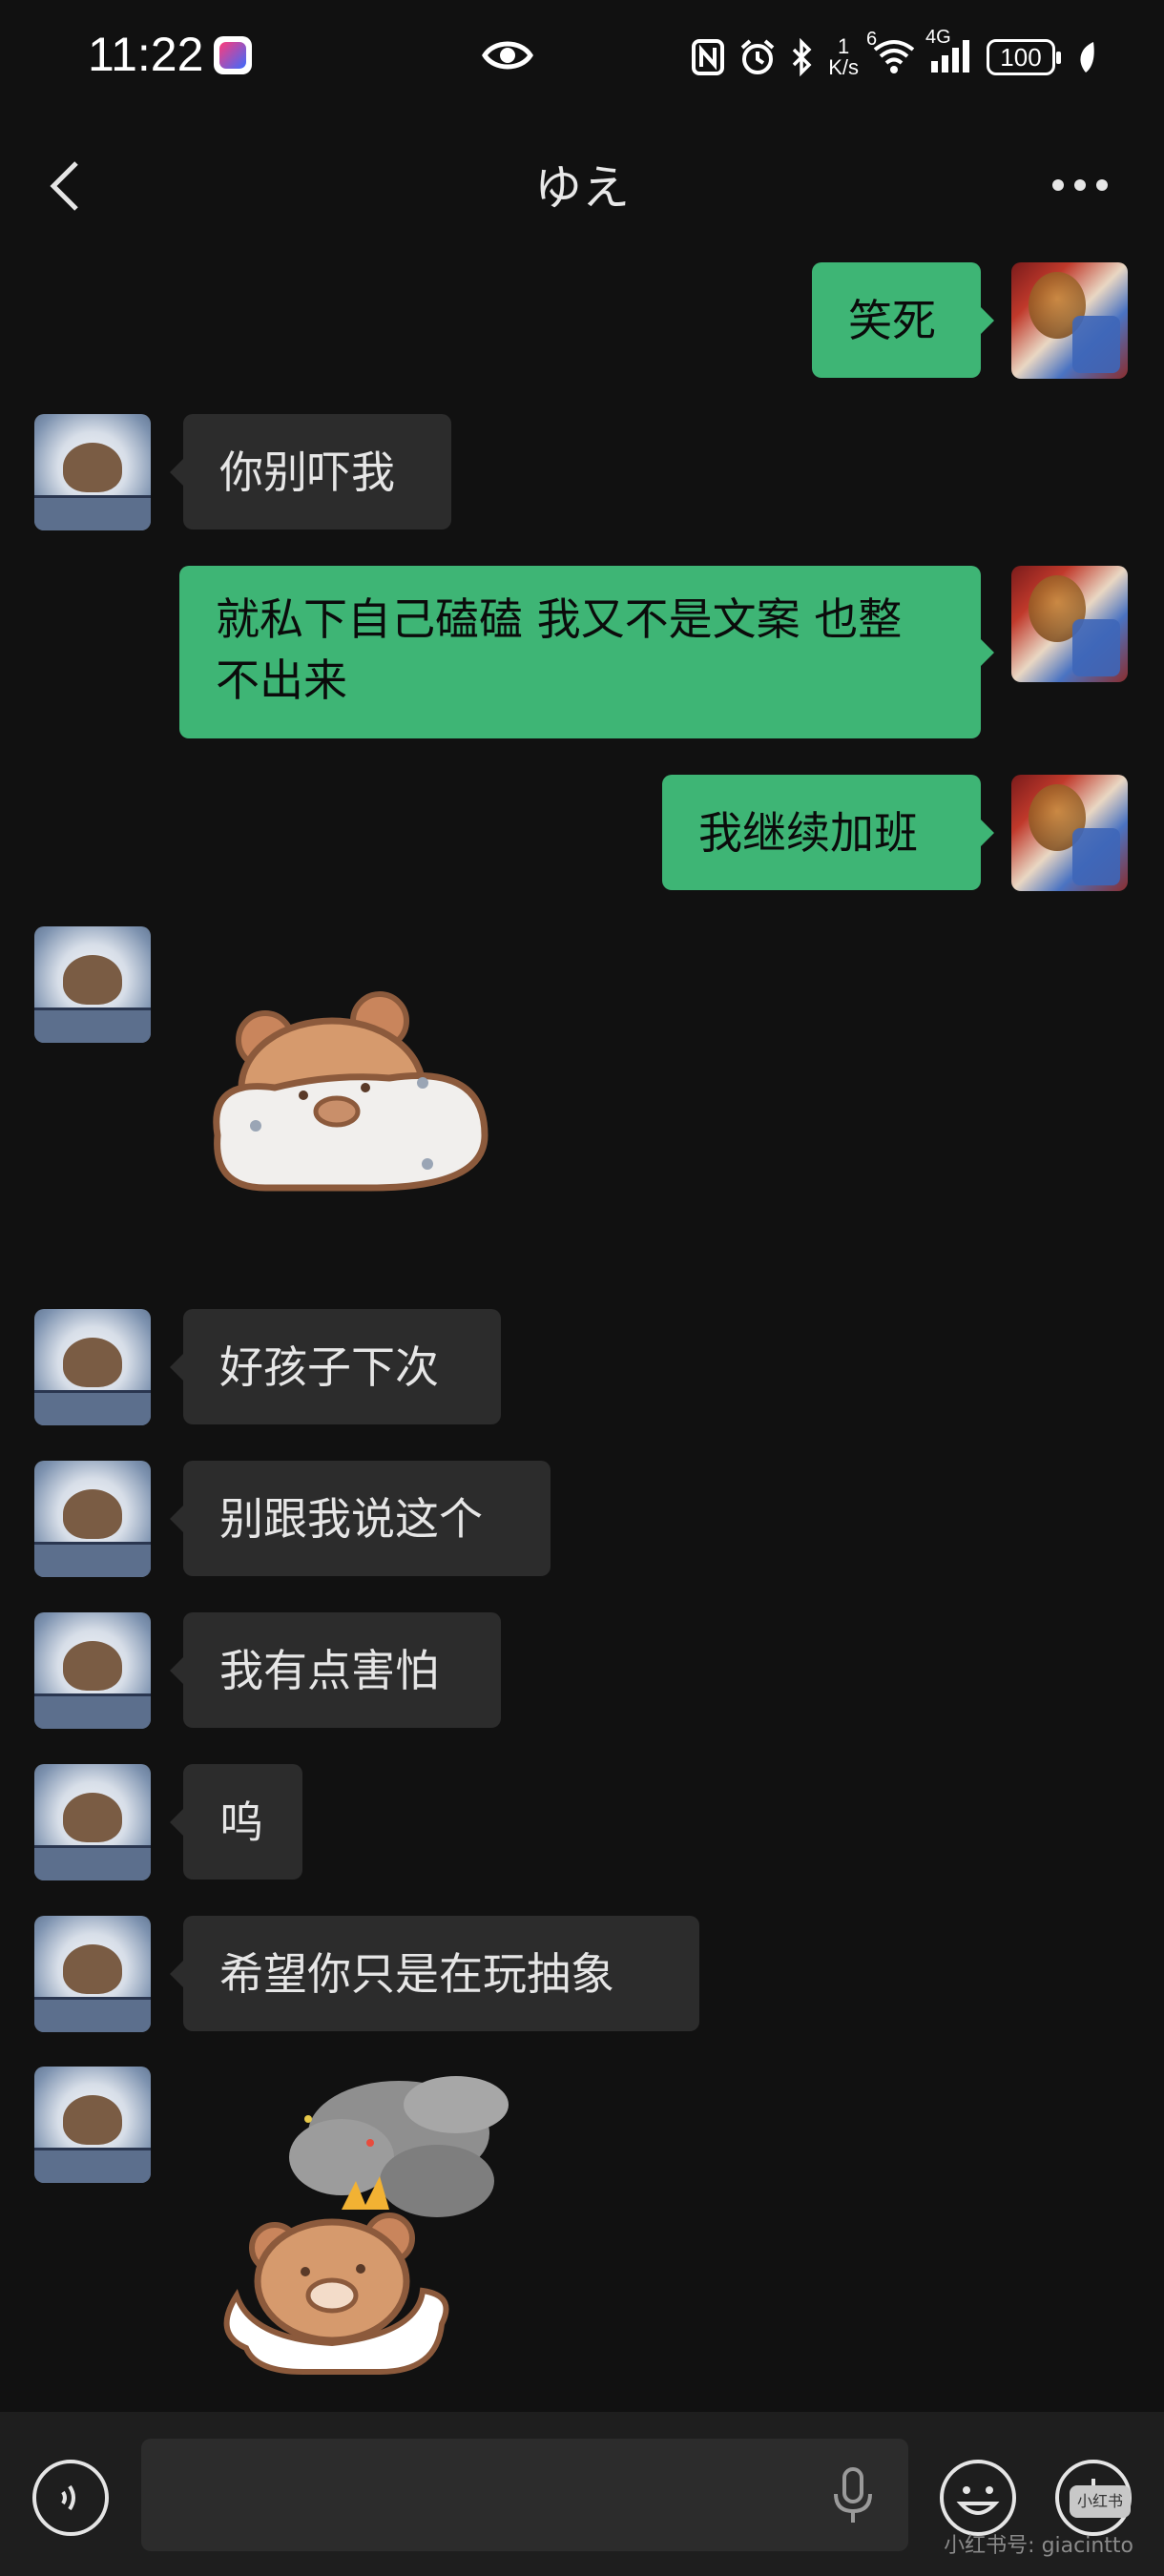  What do you see at coordinates (587, 652) in the screenshot?
I see `sent-message-bubble: 就私下自己磕磕 我又不是文案 也整不出来` at bounding box center [587, 652].